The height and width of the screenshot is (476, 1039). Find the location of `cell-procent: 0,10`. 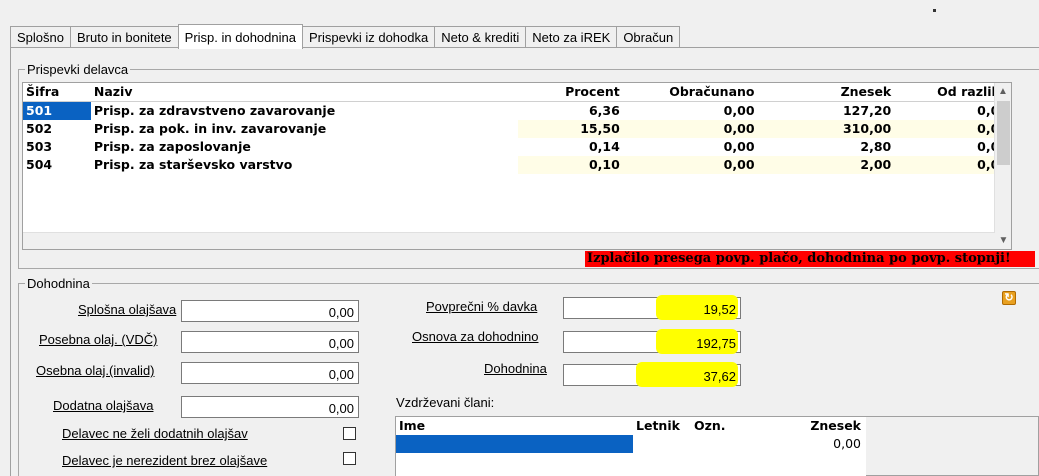

cell-procent: 0,10 is located at coordinates (570, 165).